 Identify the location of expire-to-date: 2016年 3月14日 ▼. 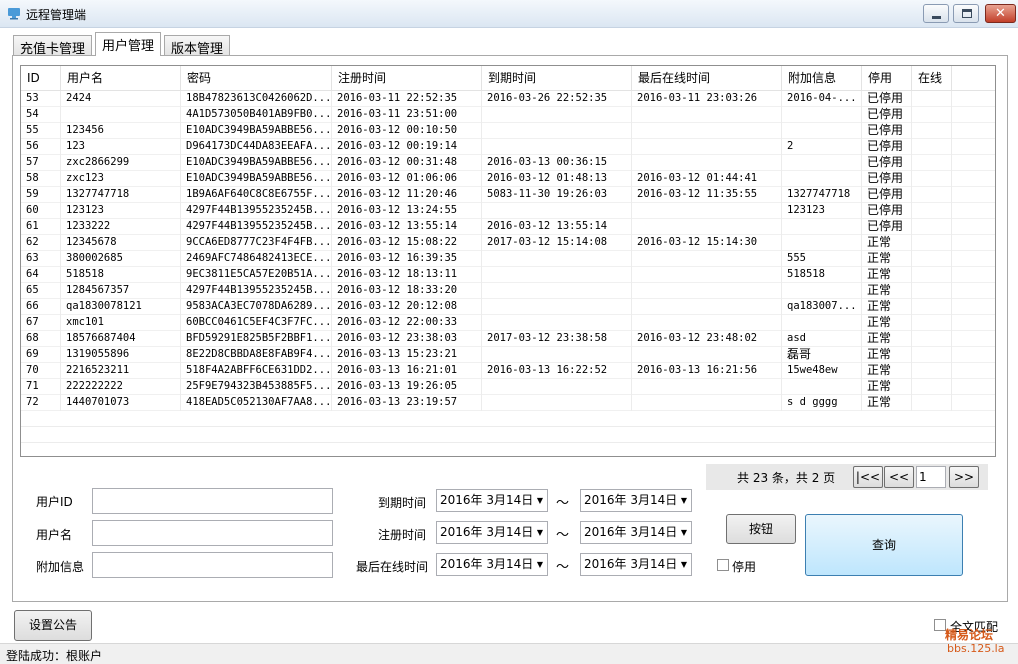
(636, 500).